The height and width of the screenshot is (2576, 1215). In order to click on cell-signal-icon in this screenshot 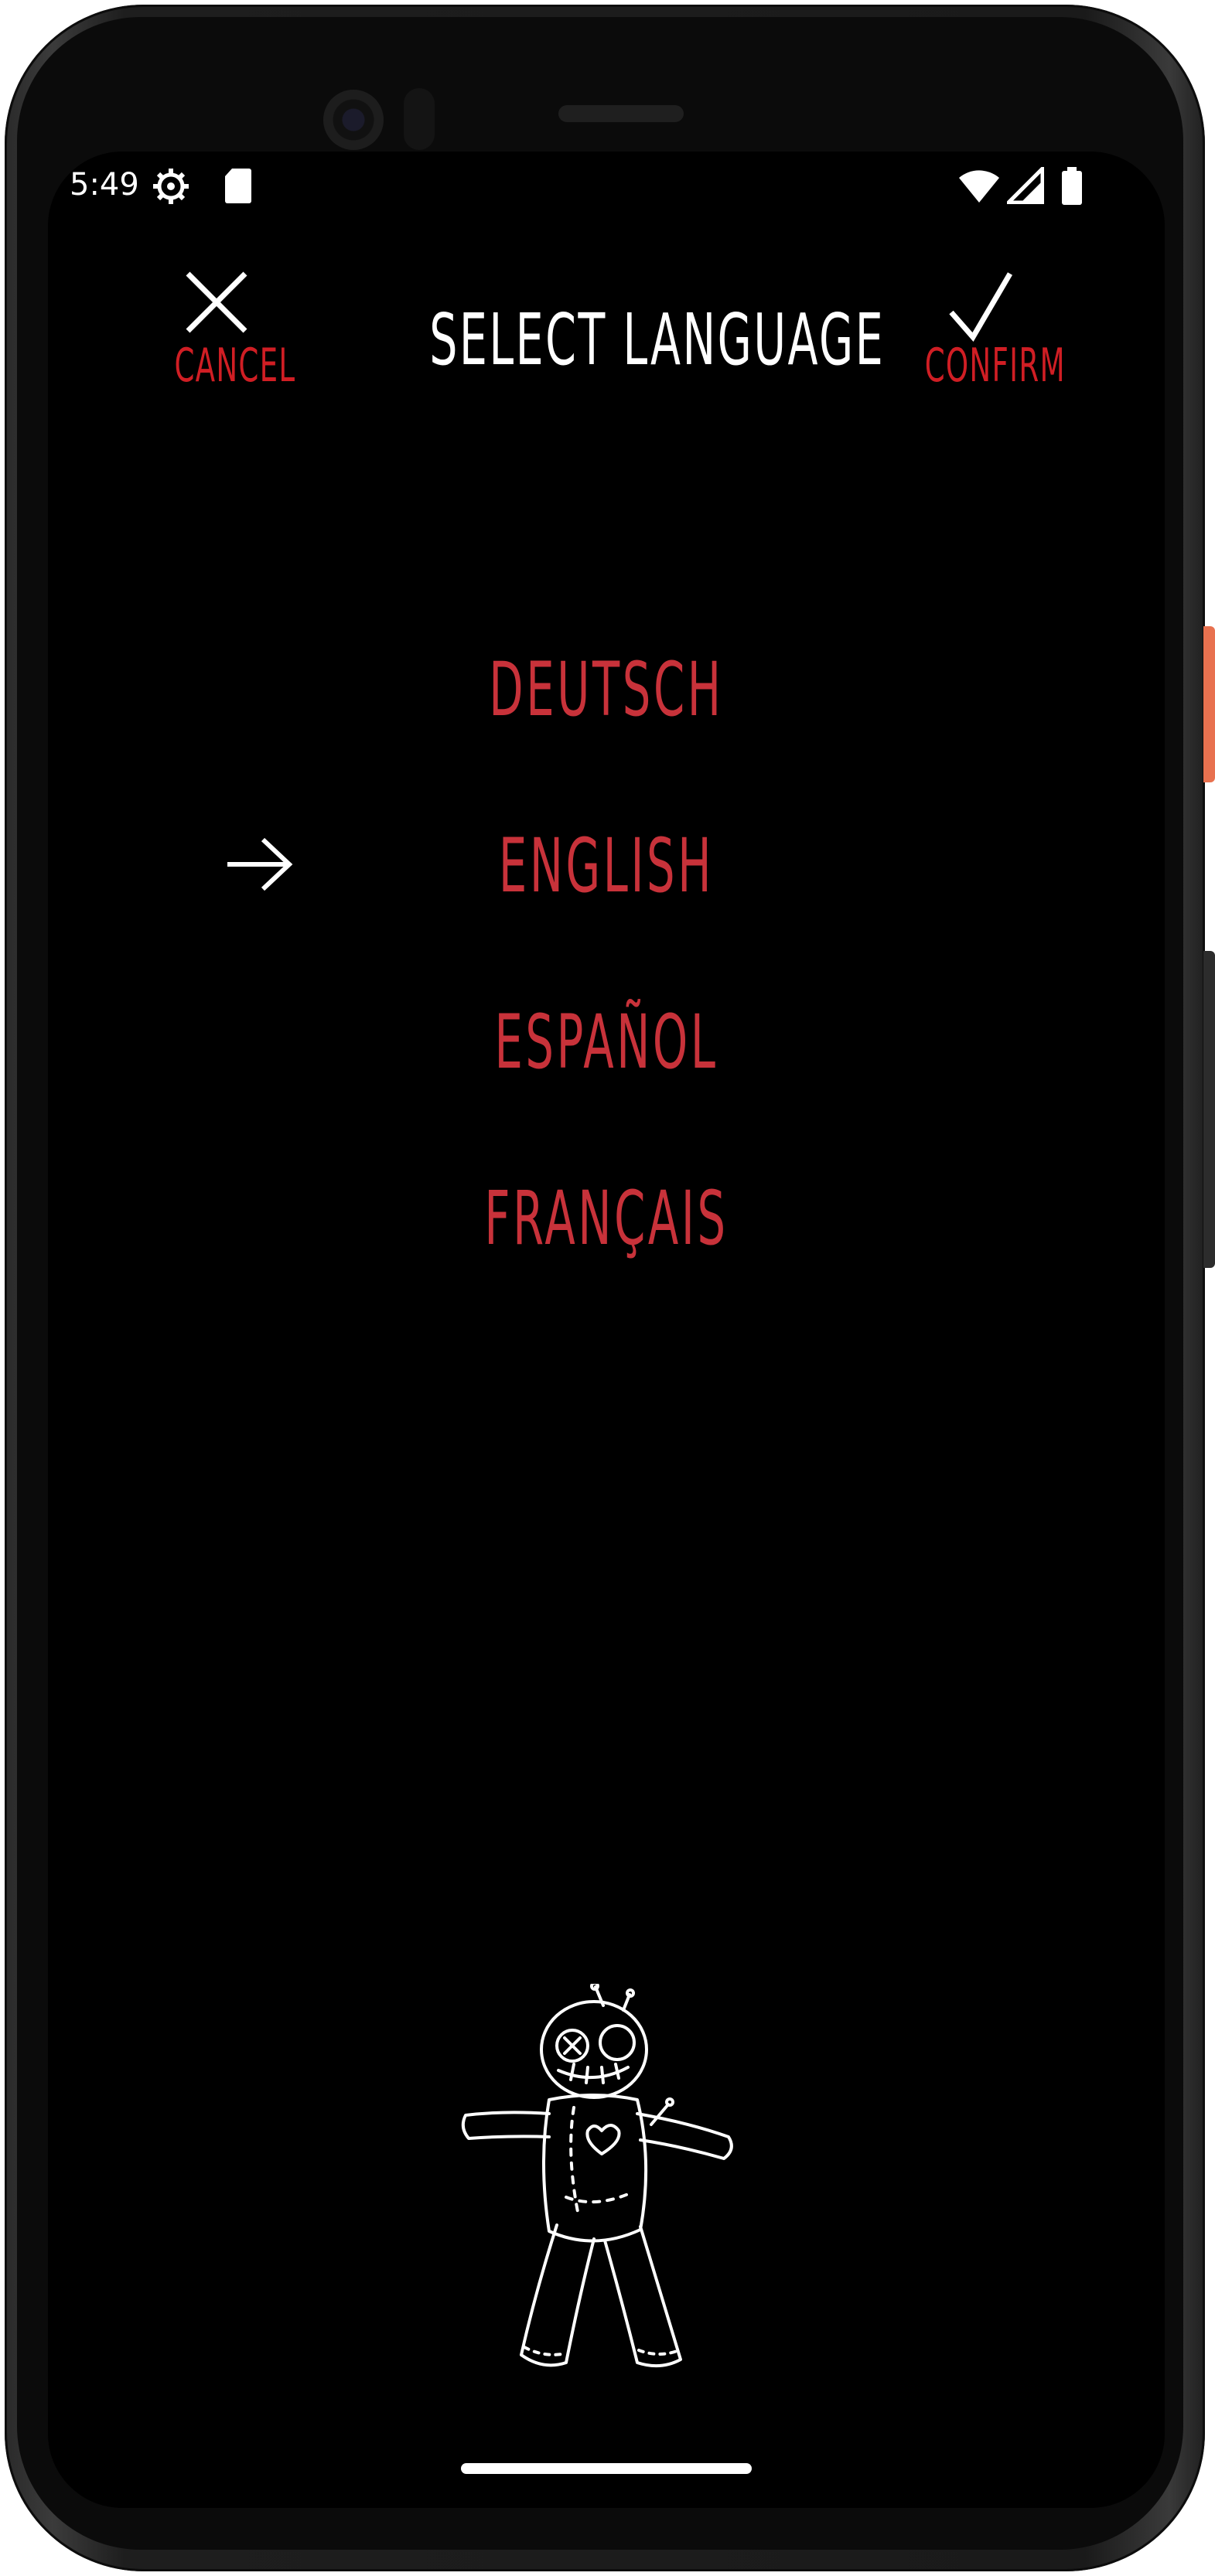, I will do `click(1024, 185)`.